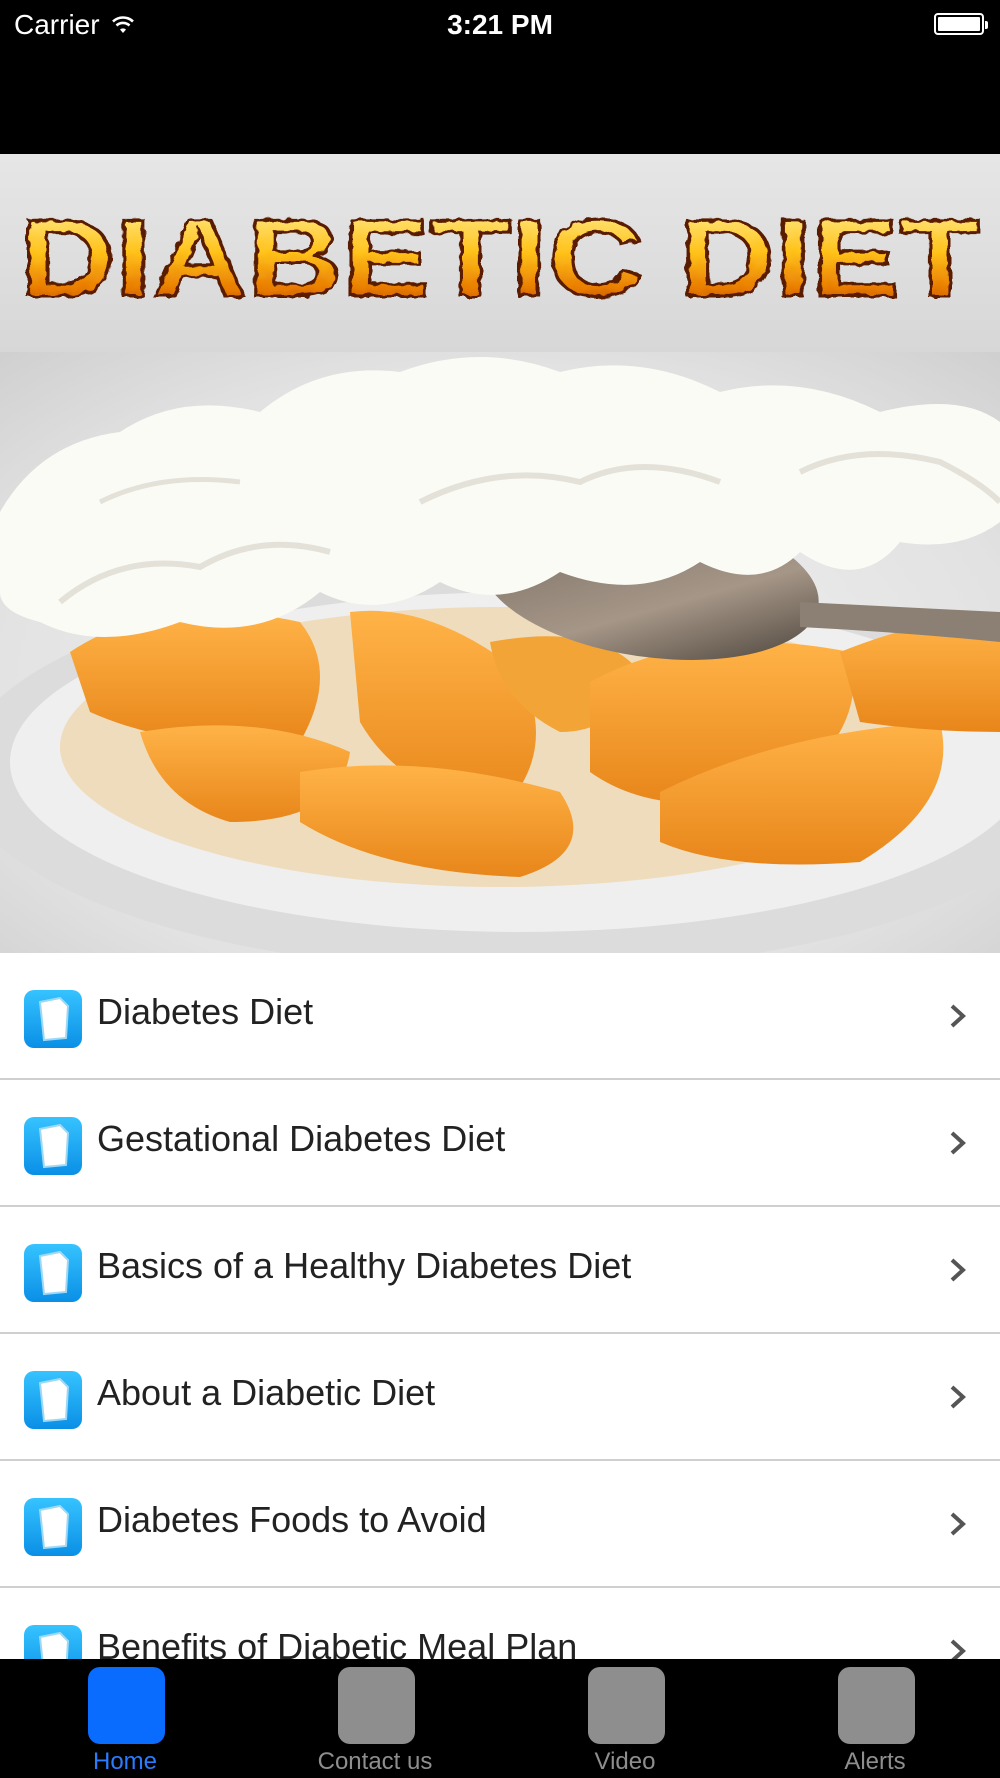 This screenshot has height=1778, width=1000. I want to click on list-item-label: Diabetes Foods to Avoid, so click(292, 1519).